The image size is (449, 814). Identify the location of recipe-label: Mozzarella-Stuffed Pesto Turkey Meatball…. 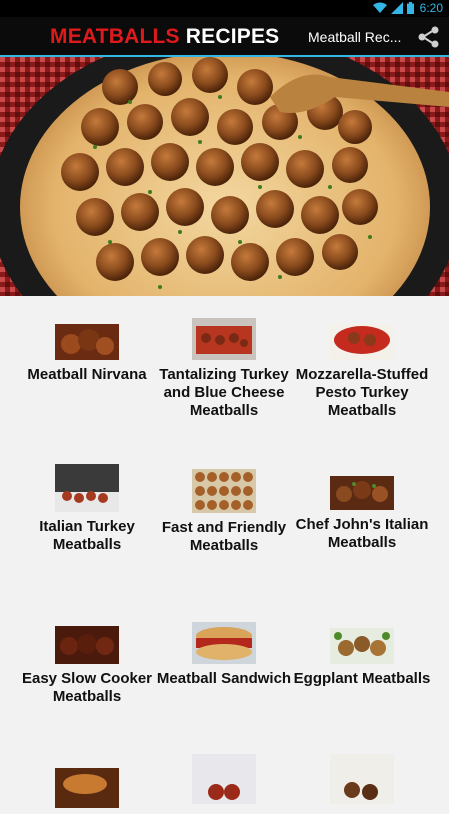
(362, 392).